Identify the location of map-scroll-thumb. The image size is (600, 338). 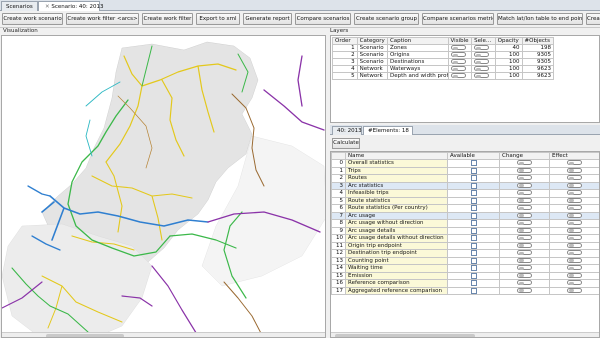
(85, 335).